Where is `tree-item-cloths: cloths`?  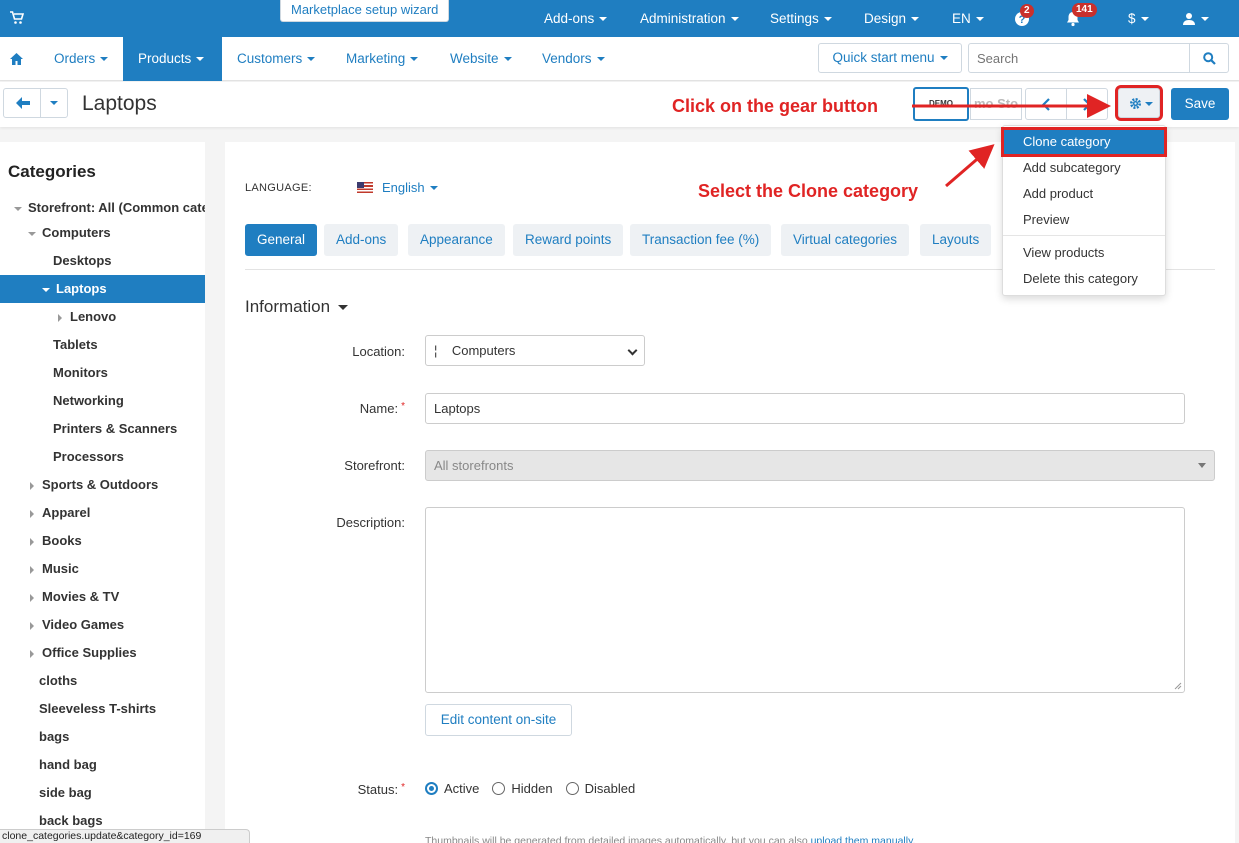 tree-item-cloths: cloths is located at coordinates (102, 681).